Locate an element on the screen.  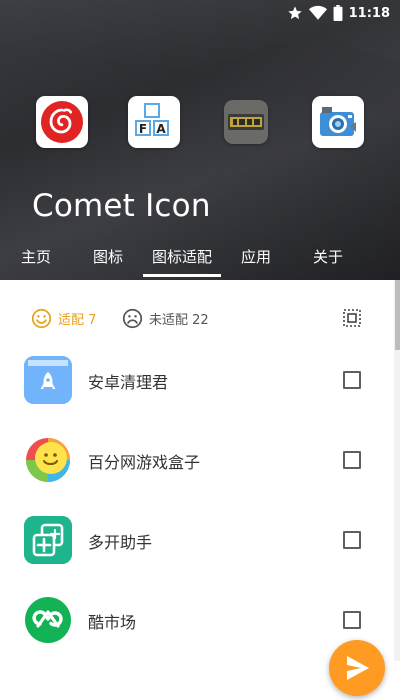
not-adapted-filter: 未适配 22 is located at coordinates (165, 318).